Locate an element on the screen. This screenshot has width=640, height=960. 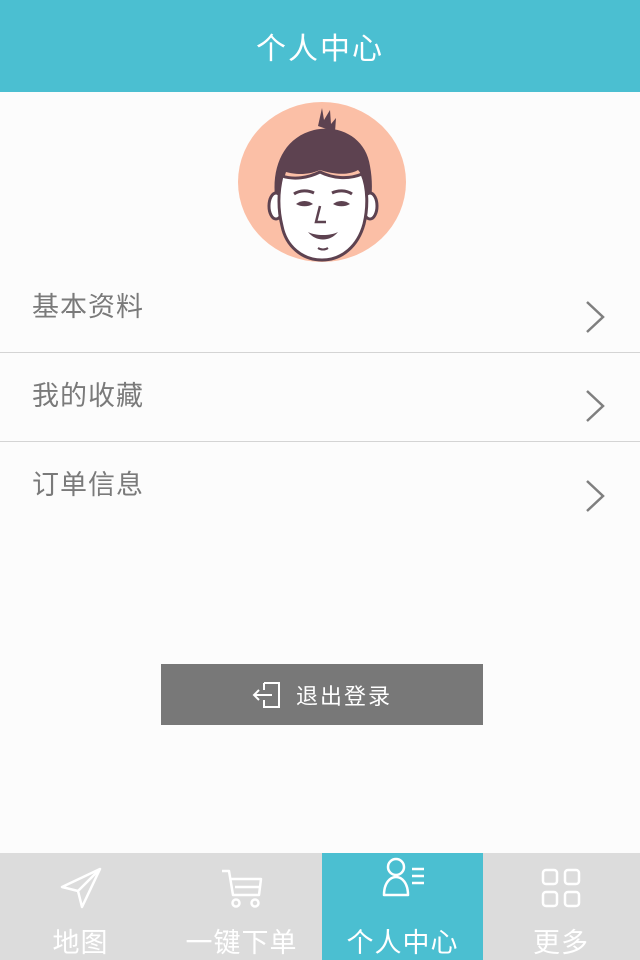
logout-label: 退出登录 is located at coordinates (343, 697).